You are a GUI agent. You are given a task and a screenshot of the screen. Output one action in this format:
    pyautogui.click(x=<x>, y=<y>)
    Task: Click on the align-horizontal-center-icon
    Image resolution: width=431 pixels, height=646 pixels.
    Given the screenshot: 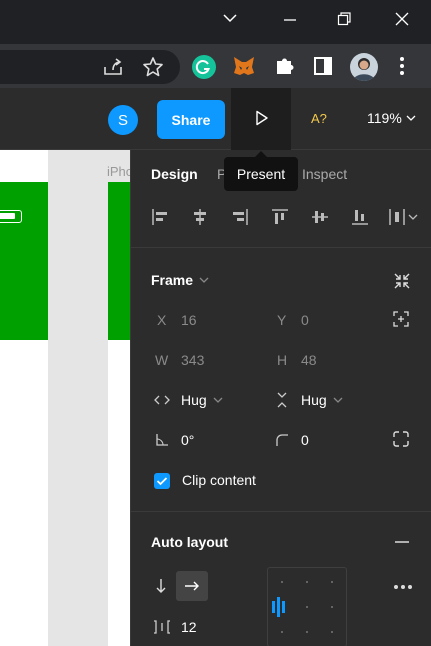 What is the action you would take?
    pyautogui.click(x=200, y=217)
    